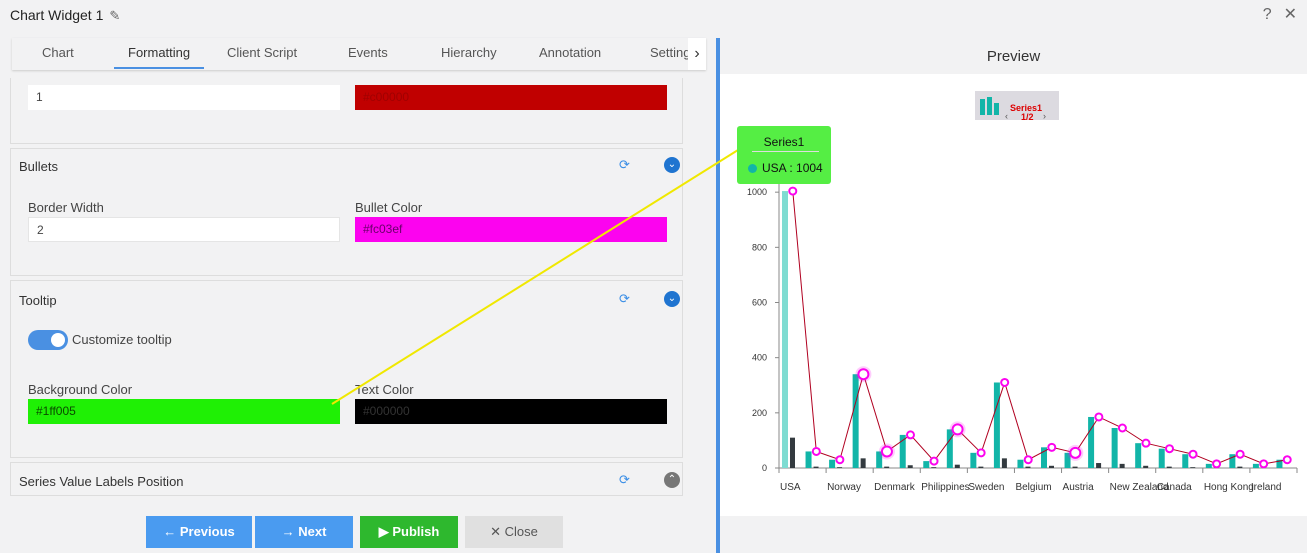 The image size is (1307, 553). What do you see at coordinates (759, 413) in the screenshot?
I see `y-tick-label: 200` at bounding box center [759, 413].